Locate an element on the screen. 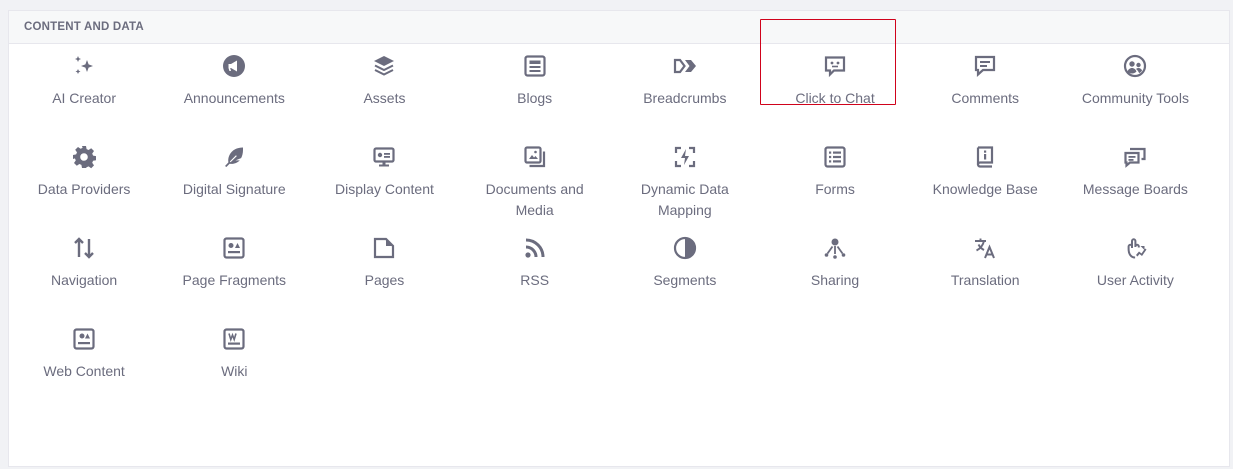 This screenshot has height=469, width=1233. arrows-up-down-icon is located at coordinates (84, 248).